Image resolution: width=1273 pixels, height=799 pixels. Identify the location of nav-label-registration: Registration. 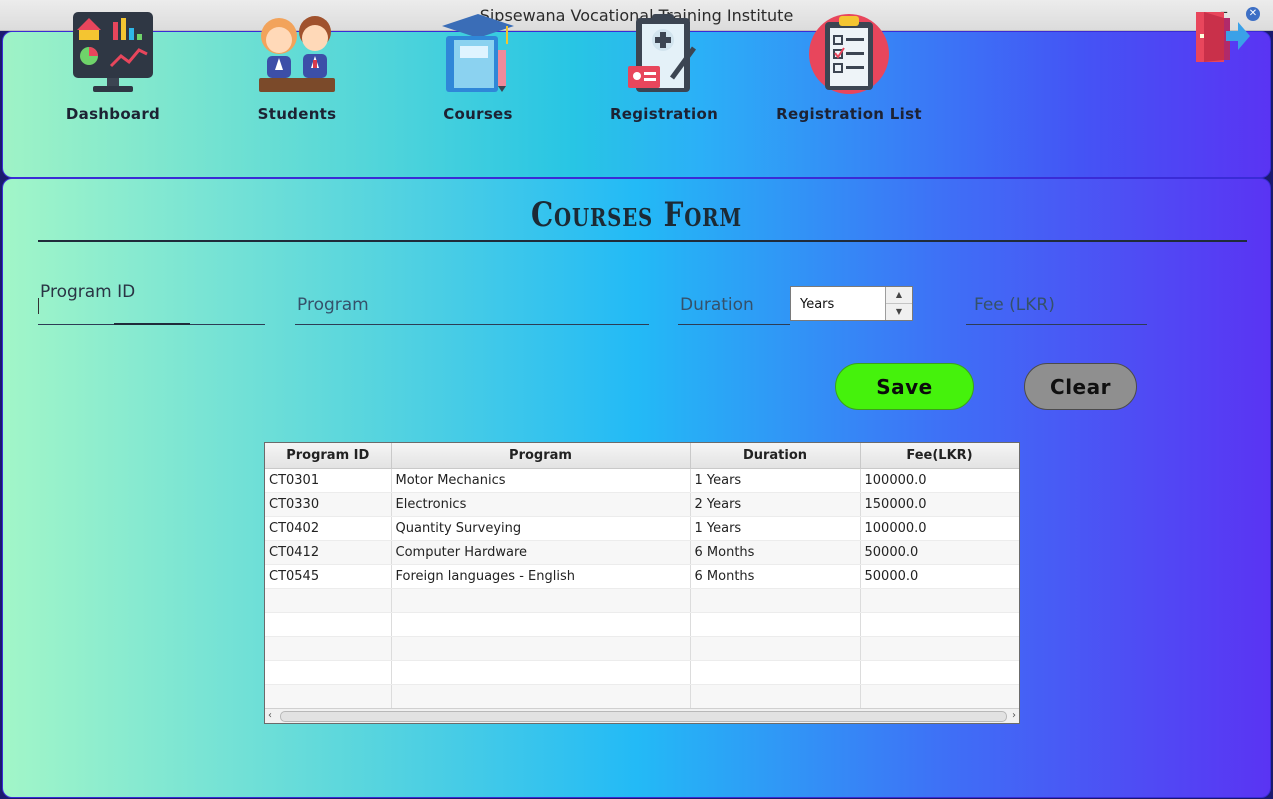
(664, 114).